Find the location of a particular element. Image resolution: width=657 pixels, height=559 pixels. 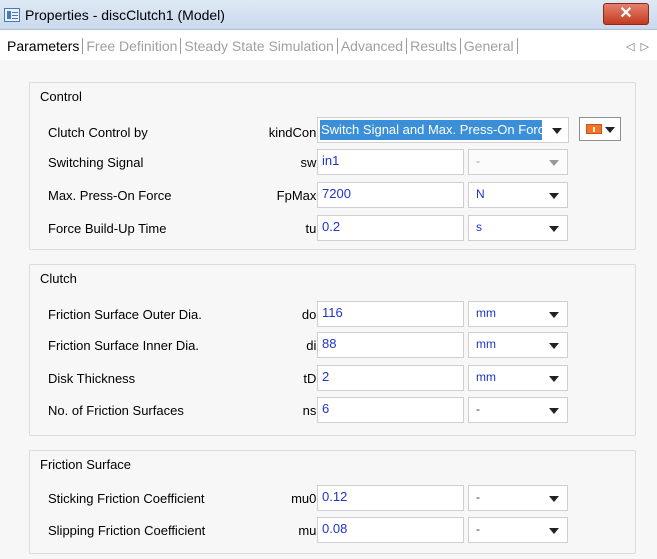

sticking-friction-label: Sticking Friction Coefficient is located at coordinates (126, 498).